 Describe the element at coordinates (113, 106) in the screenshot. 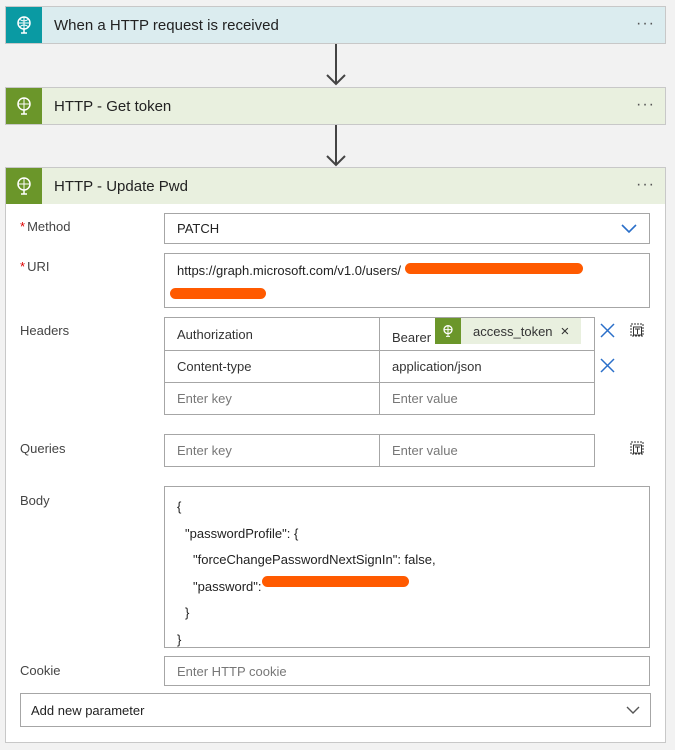

I see `card-title: HTTP - Get token` at that location.